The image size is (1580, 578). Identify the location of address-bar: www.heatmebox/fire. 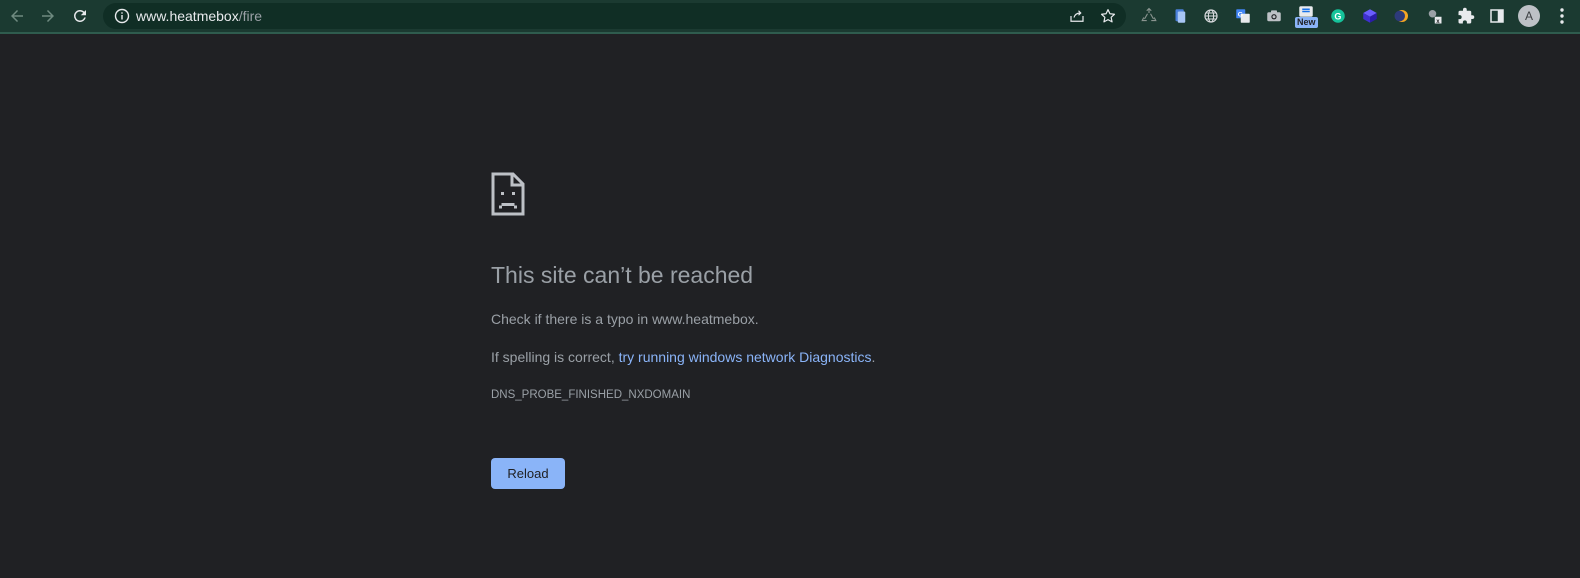
(614, 16).